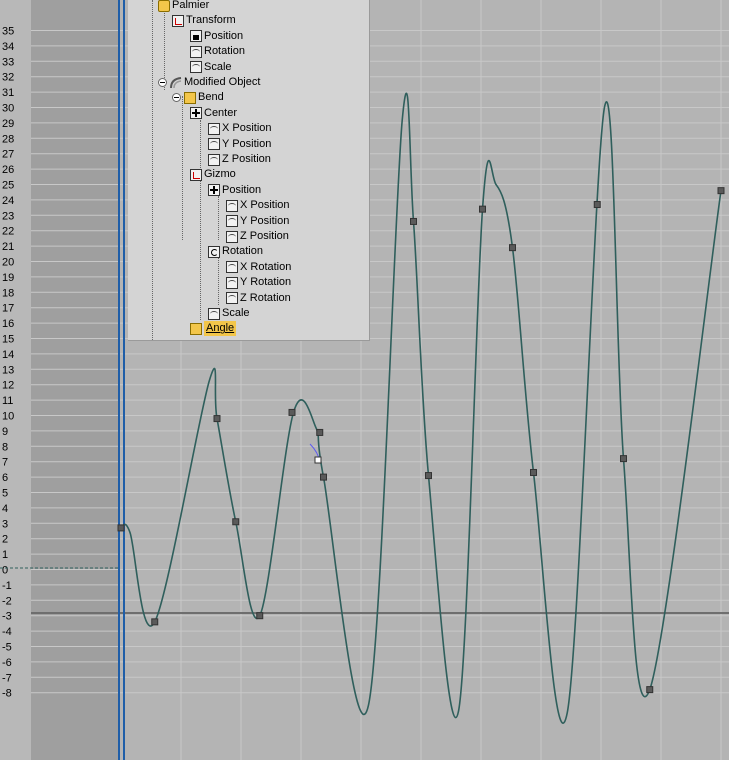 The height and width of the screenshot is (760, 729). What do you see at coordinates (8, 263) in the screenshot?
I see `y-tick-label: 20` at bounding box center [8, 263].